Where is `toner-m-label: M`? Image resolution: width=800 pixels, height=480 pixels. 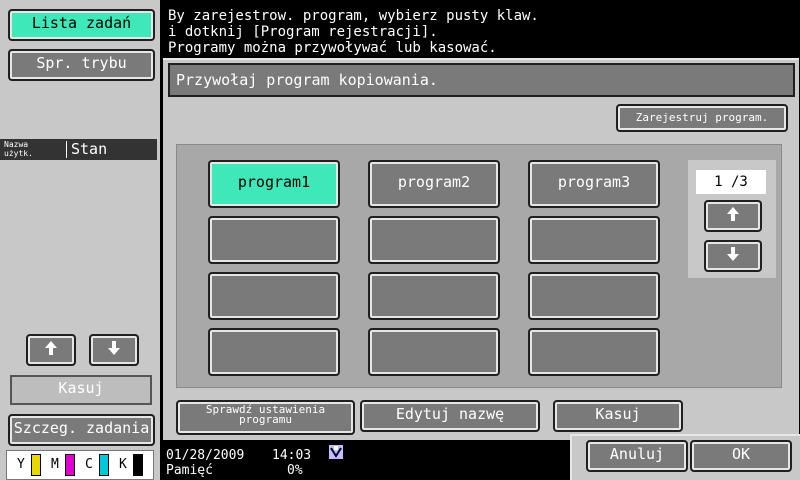
toner-m-label: M is located at coordinates (55, 464).